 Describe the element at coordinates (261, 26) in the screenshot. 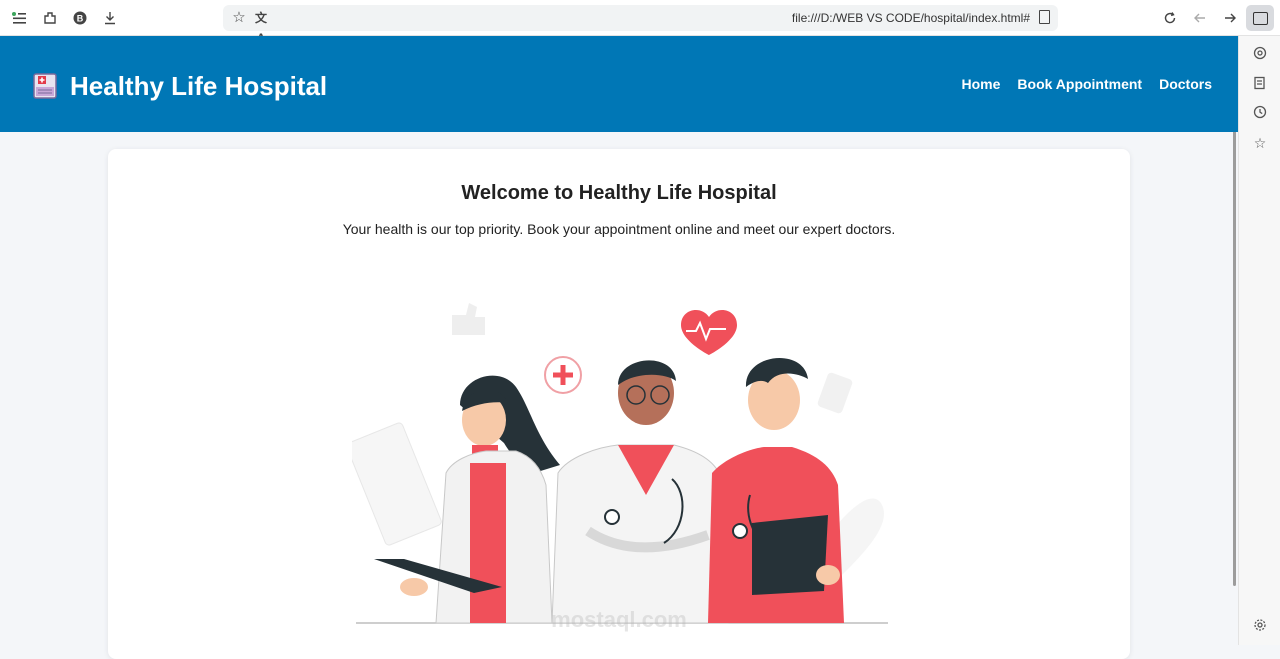

I see `translate-icon: 文A` at that location.